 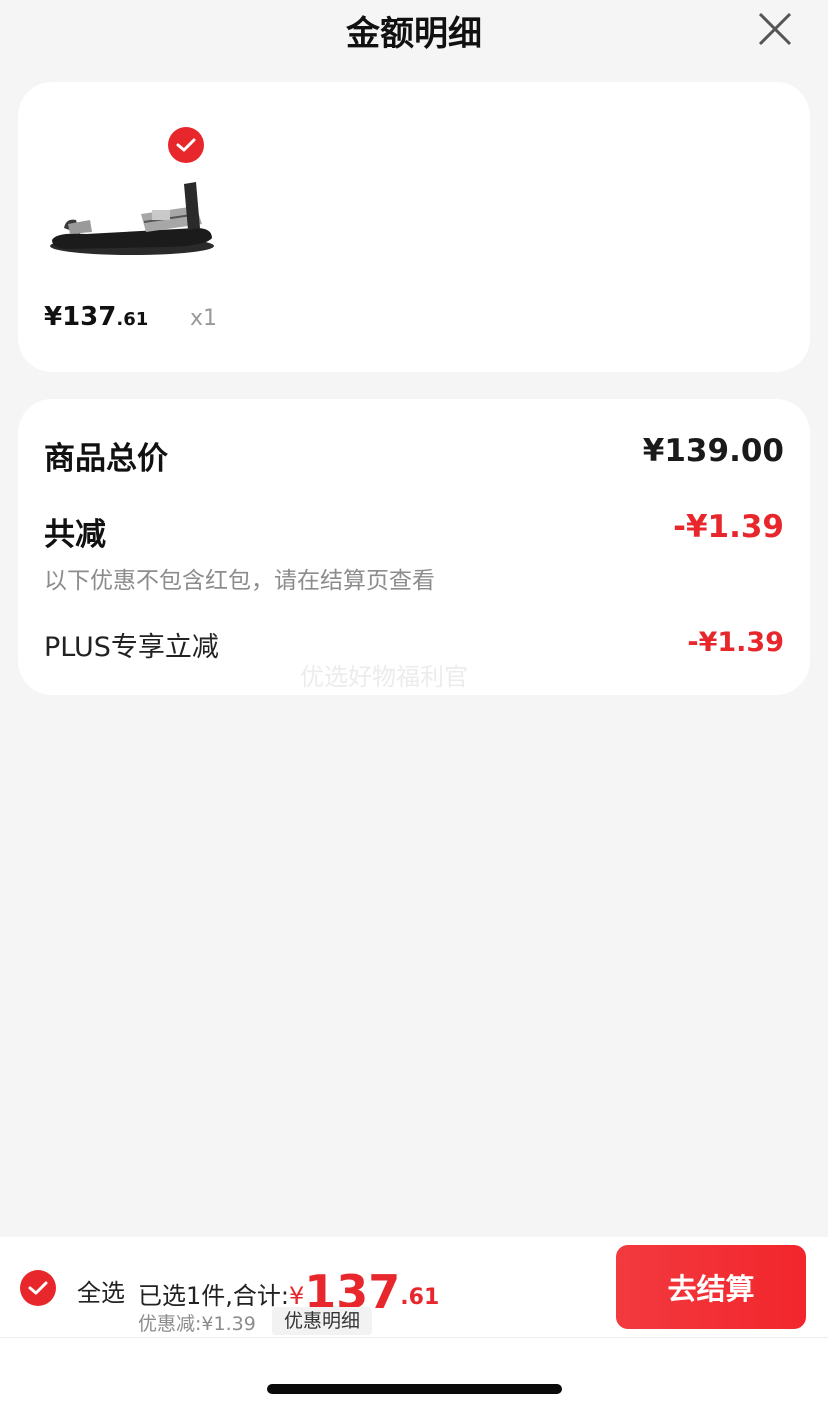 What do you see at coordinates (80, 317) in the screenshot?
I see `item-price-int: ¥137` at bounding box center [80, 317].